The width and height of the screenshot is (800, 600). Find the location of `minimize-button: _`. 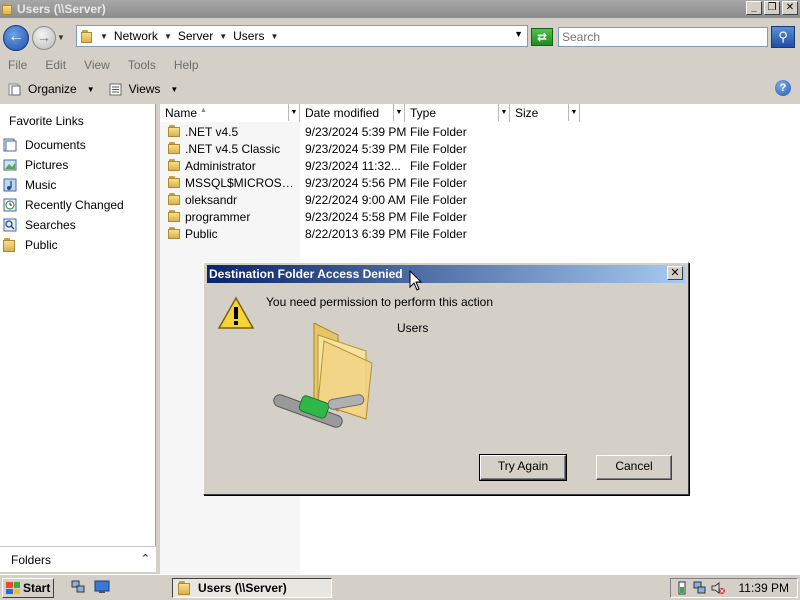

minimize-button: _ is located at coordinates (754, 8).